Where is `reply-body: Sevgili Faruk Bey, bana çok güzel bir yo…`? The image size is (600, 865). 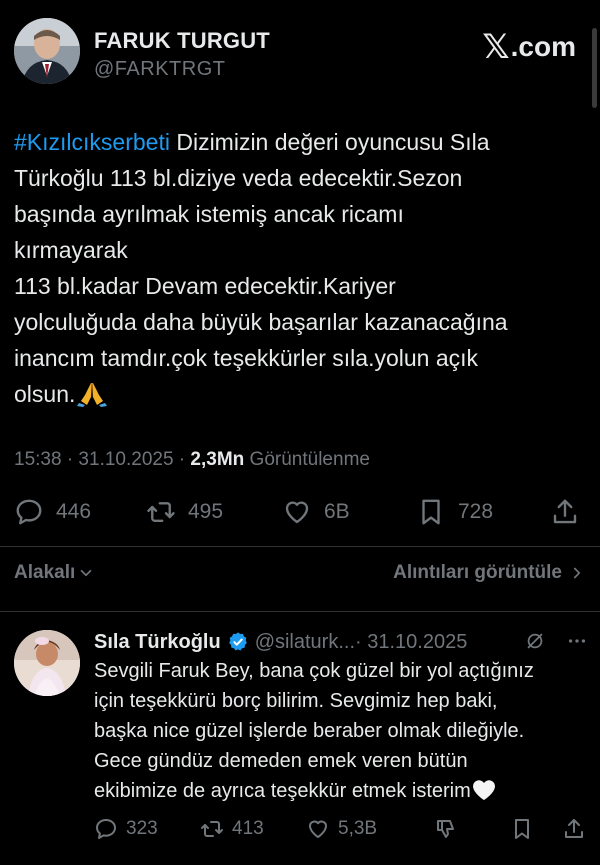 reply-body: Sevgili Faruk Bey, bana çok güzel bir yo… is located at coordinates (314, 731).